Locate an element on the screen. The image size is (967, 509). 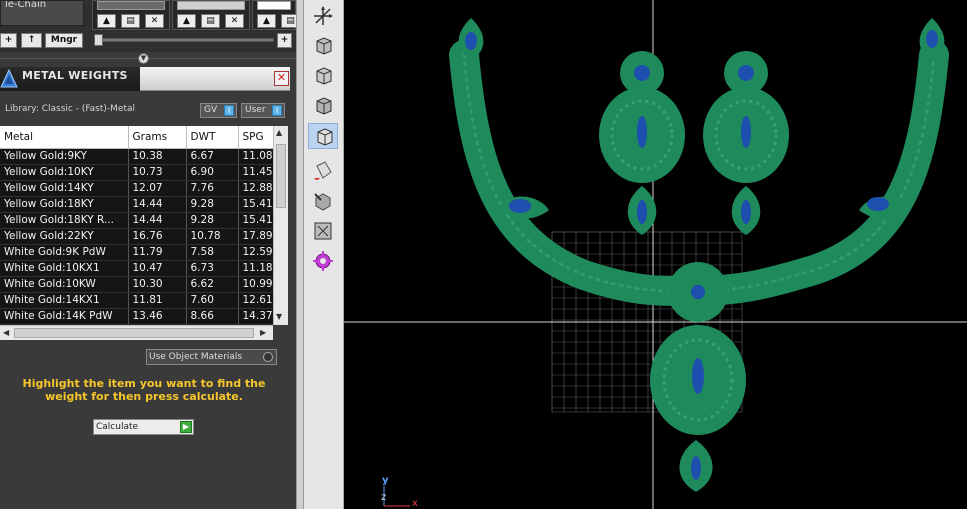
dwt-cell: 6.90 is located at coordinates (212, 172).